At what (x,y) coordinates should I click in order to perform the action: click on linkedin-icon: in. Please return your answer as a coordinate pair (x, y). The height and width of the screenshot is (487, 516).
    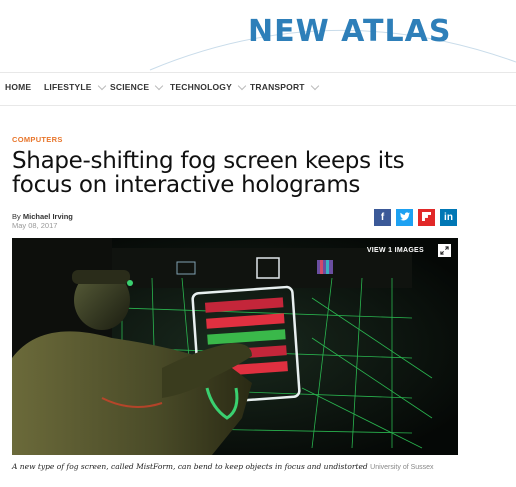
    Looking at the image, I should click on (448, 217).